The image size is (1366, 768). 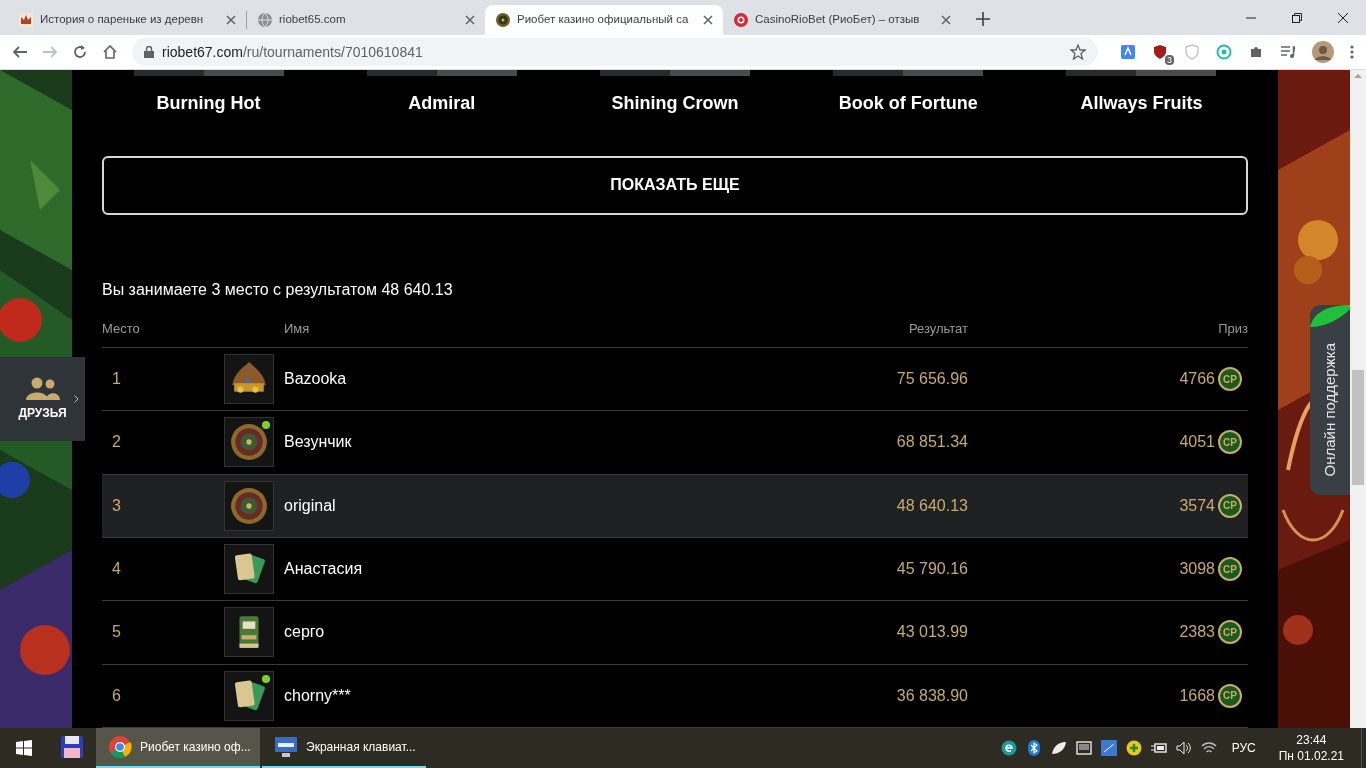 What do you see at coordinates (286, 747) in the screenshot?
I see `monitor-icon` at bounding box center [286, 747].